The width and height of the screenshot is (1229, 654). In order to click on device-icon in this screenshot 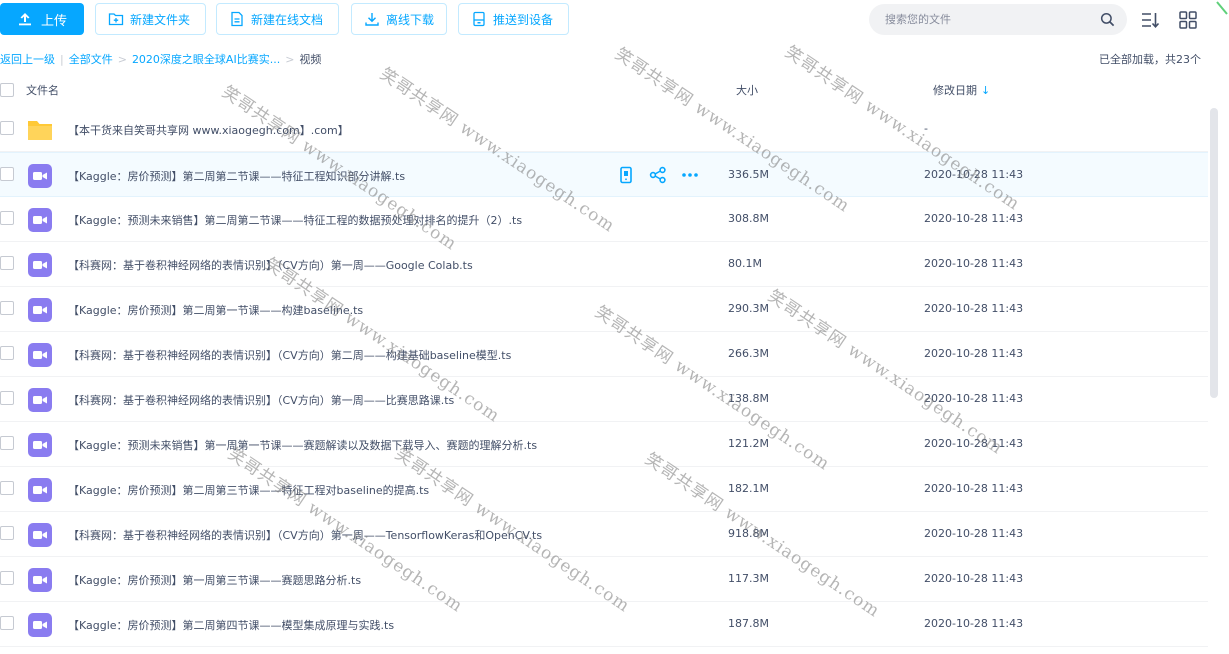, I will do `click(479, 19)`.